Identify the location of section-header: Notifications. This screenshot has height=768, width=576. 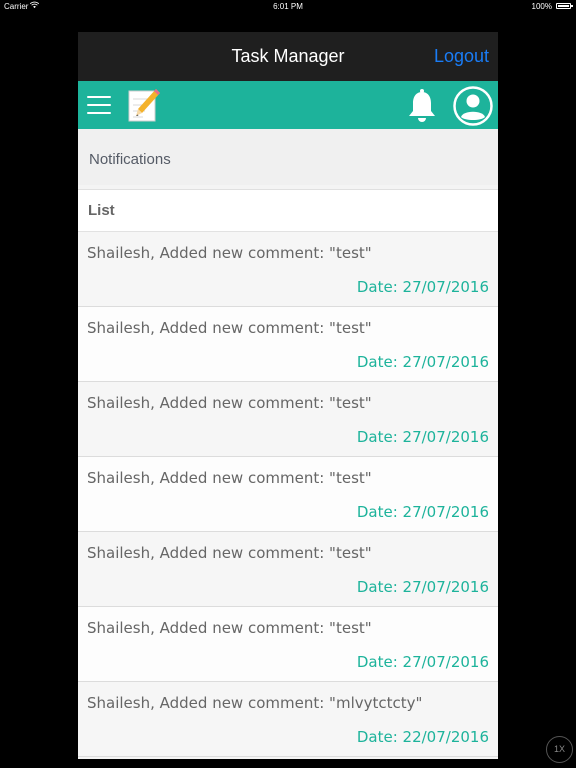
(288, 157).